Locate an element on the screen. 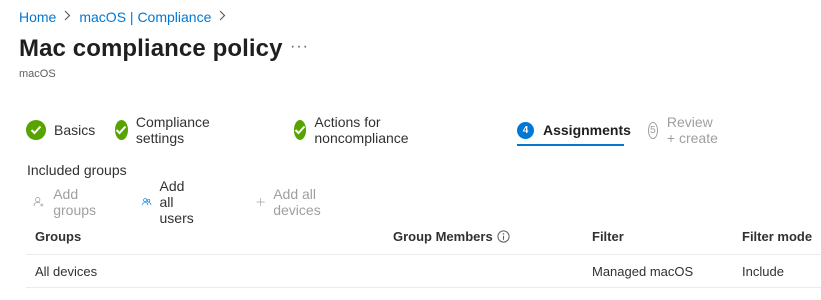 Image resolution: width=821 pixels, height=300 pixels. column-header-filter-mode: Filter mode is located at coordinates (777, 236).